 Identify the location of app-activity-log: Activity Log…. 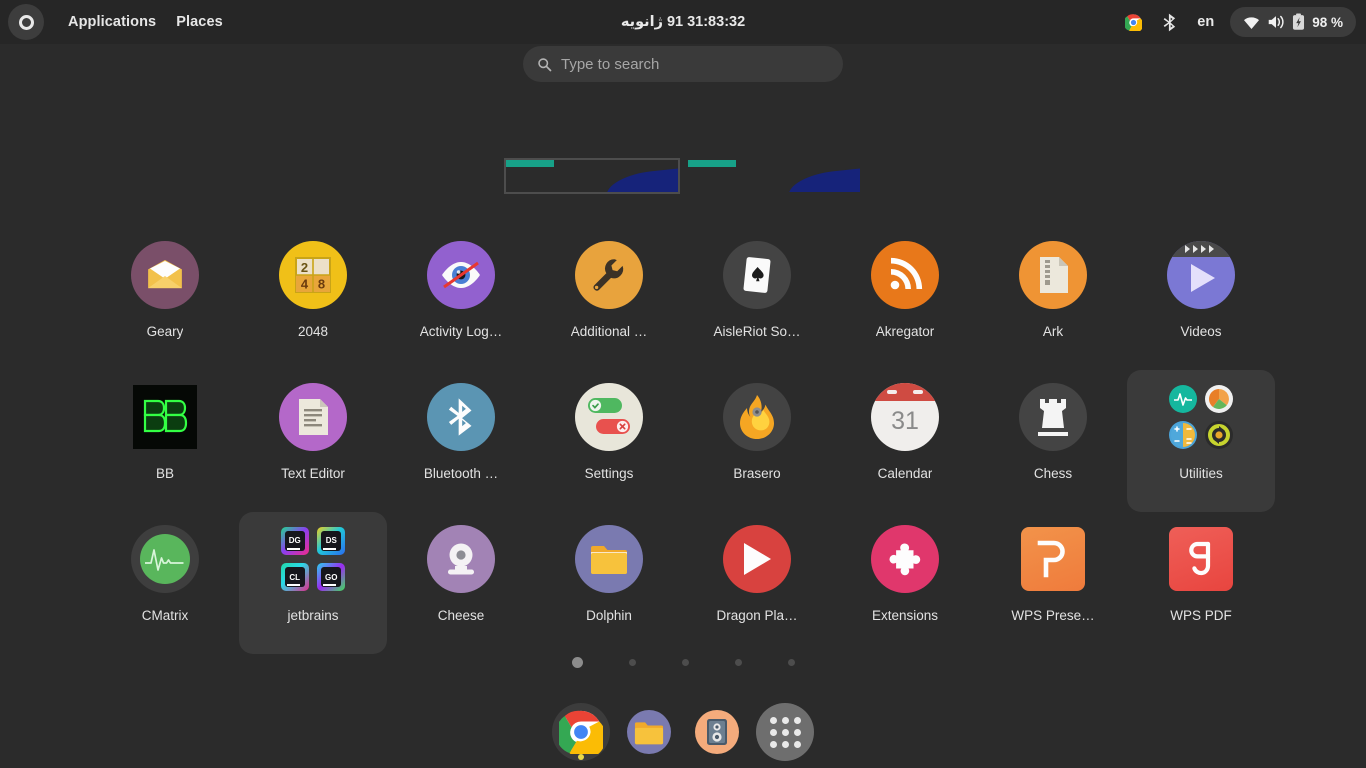
(461, 299).